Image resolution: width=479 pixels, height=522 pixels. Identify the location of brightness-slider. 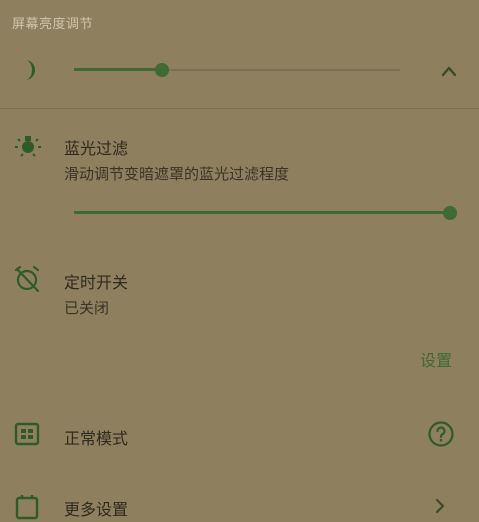
(237, 70).